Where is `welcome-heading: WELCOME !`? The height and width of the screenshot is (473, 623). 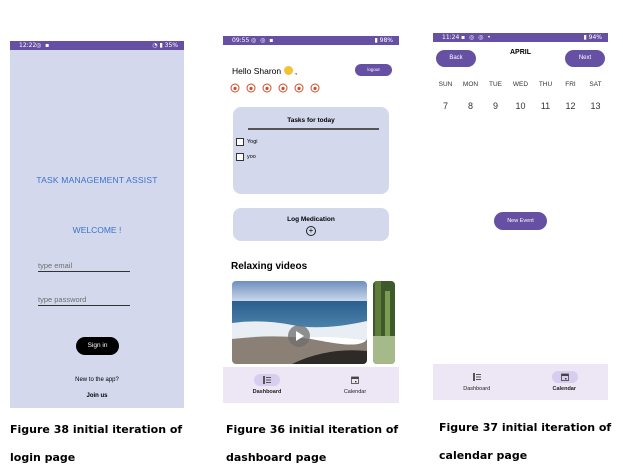
welcome-heading: WELCOME ! is located at coordinates (97, 230).